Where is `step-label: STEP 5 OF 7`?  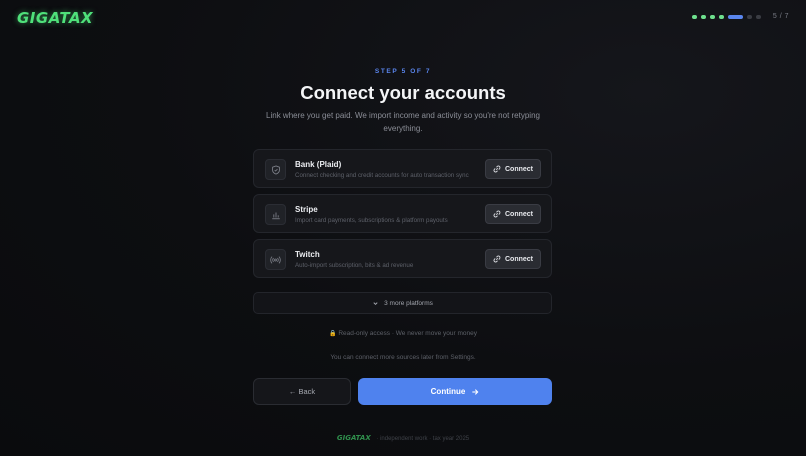
step-label: STEP 5 OF 7 is located at coordinates (403, 71).